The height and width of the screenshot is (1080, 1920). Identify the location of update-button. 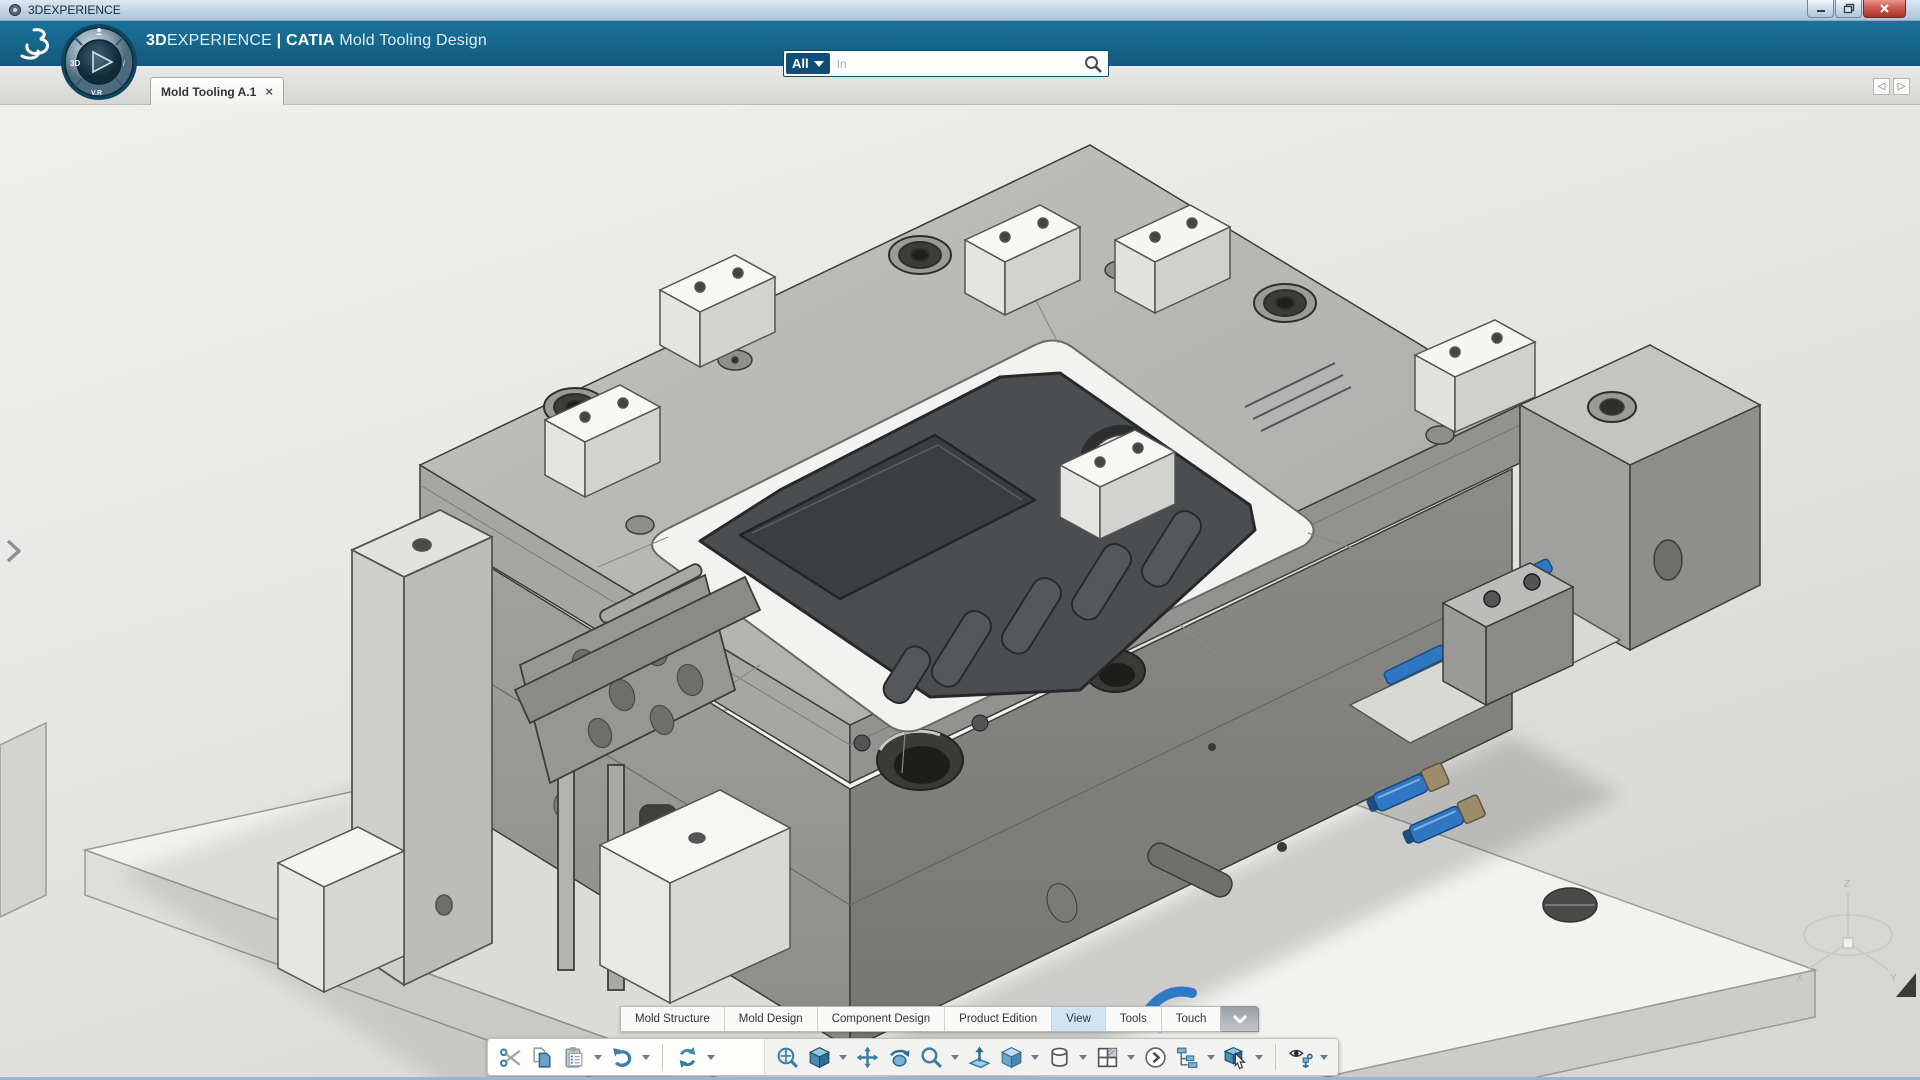
(687, 1057).